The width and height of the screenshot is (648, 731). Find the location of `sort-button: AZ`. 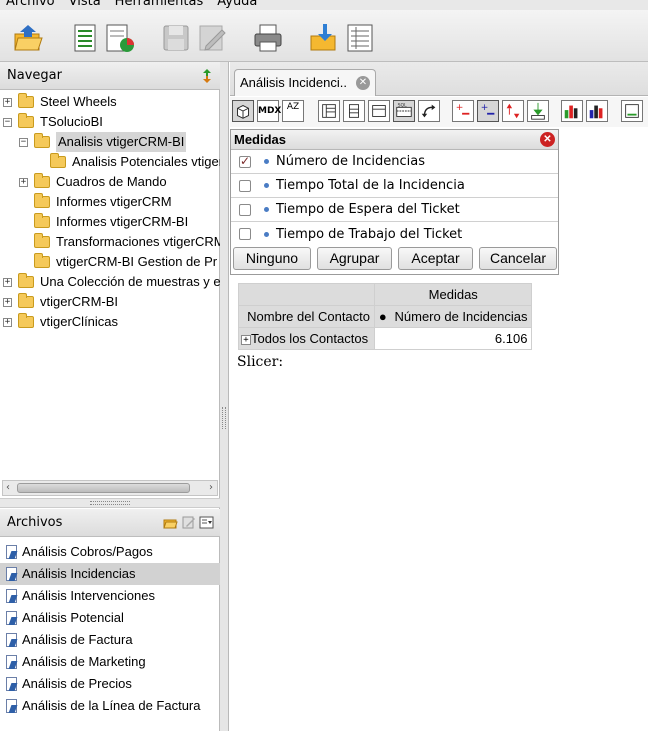

sort-button: AZ is located at coordinates (293, 111).